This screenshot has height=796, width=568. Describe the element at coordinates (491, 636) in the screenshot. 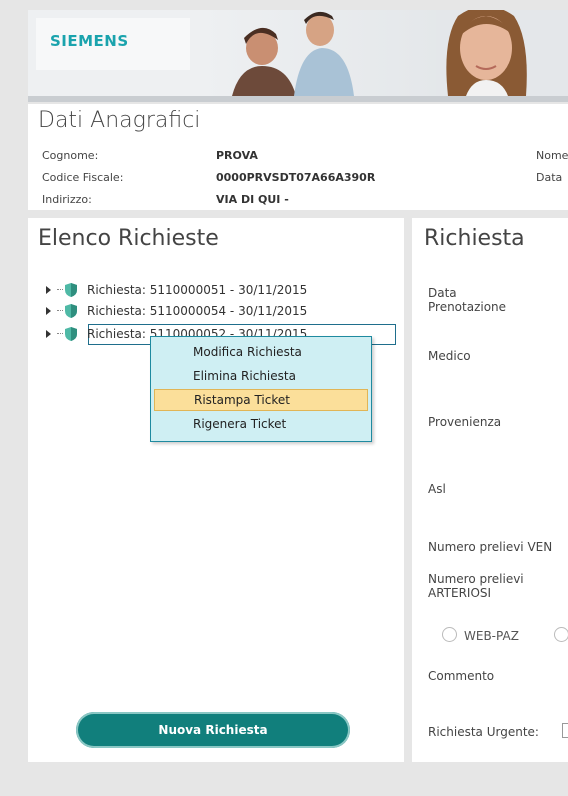

I see `web-paz-label: WEB-PAZ` at that location.